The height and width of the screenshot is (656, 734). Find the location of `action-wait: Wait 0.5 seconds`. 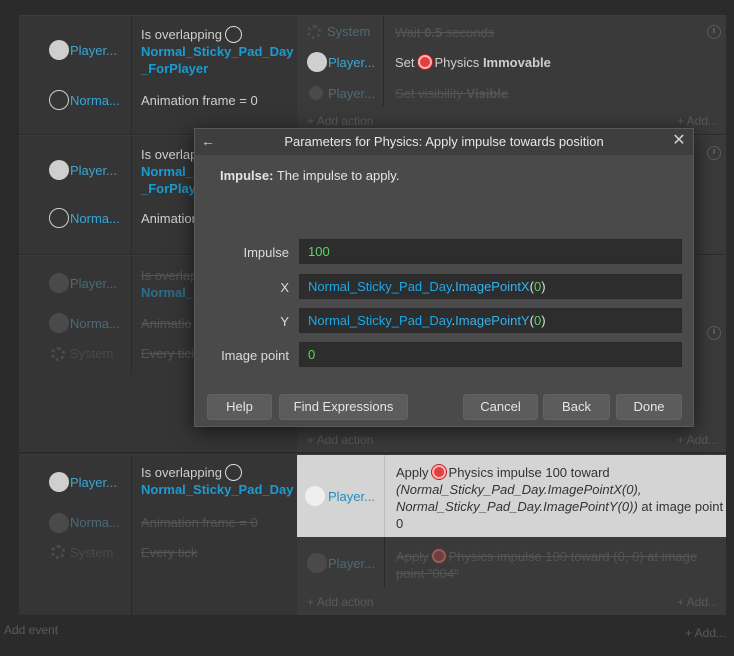

action-wait: Wait 0.5 seconds is located at coordinates (444, 32).